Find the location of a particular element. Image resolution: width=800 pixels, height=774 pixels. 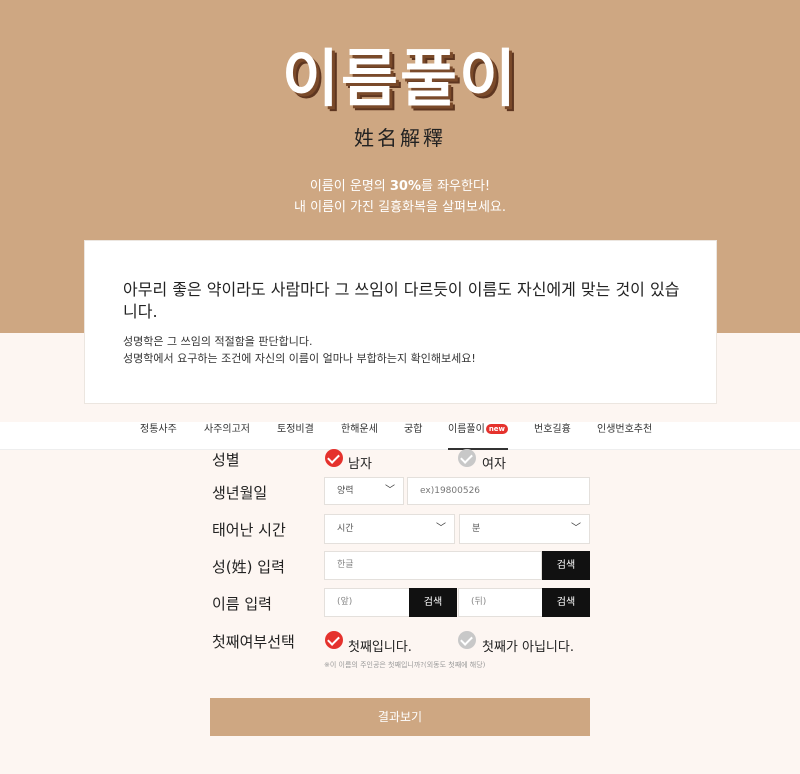

name-label: 이름 입력 is located at coordinates (242, 604).